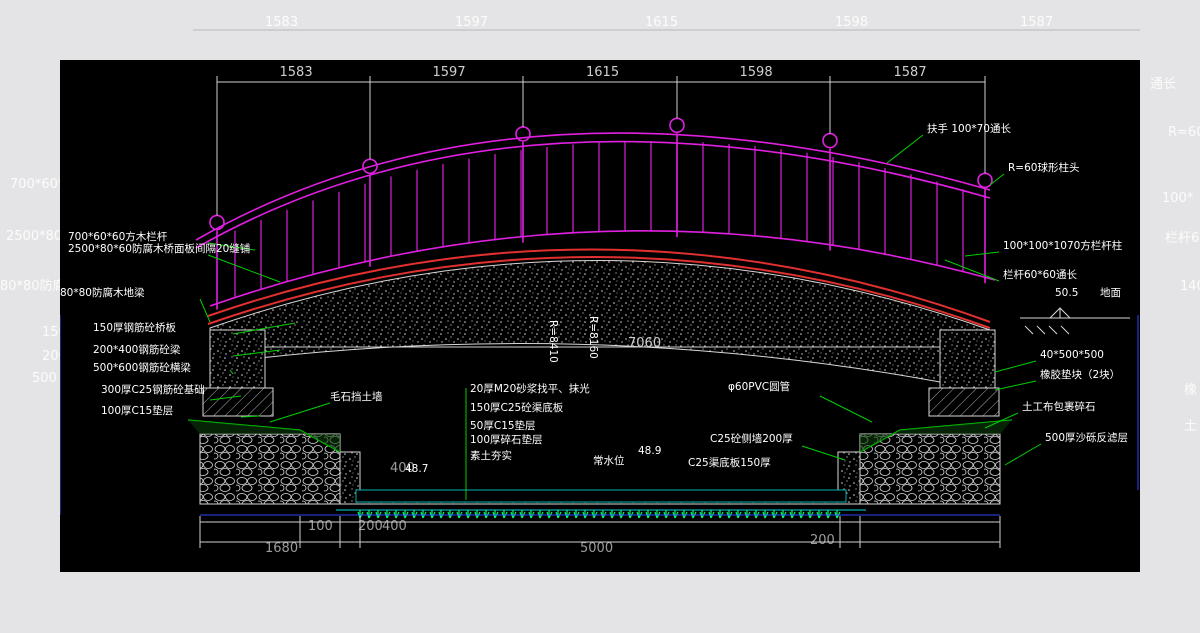 The width and height of the screenshot is (1200, 633). Describe the element at coordinates (596, 548) in the screenshot. I see `bottom-dimension: 5000` at that location.